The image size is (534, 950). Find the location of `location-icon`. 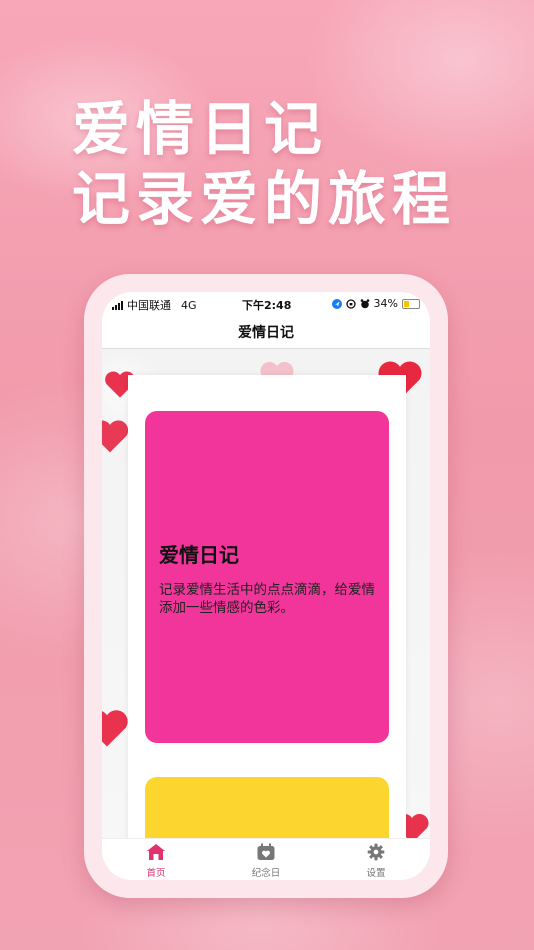

location-icon is located at coordinates (336, 303).